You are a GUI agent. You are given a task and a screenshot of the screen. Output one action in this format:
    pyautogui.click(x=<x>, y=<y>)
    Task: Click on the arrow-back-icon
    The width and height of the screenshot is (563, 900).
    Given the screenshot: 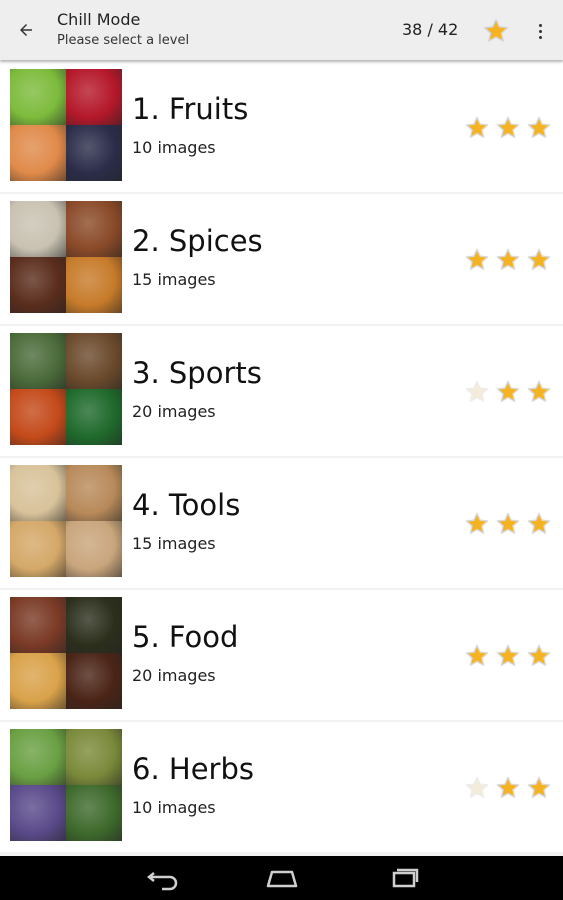 What is the action you would take?
    pyautogui.click(x=26, y=30)
    